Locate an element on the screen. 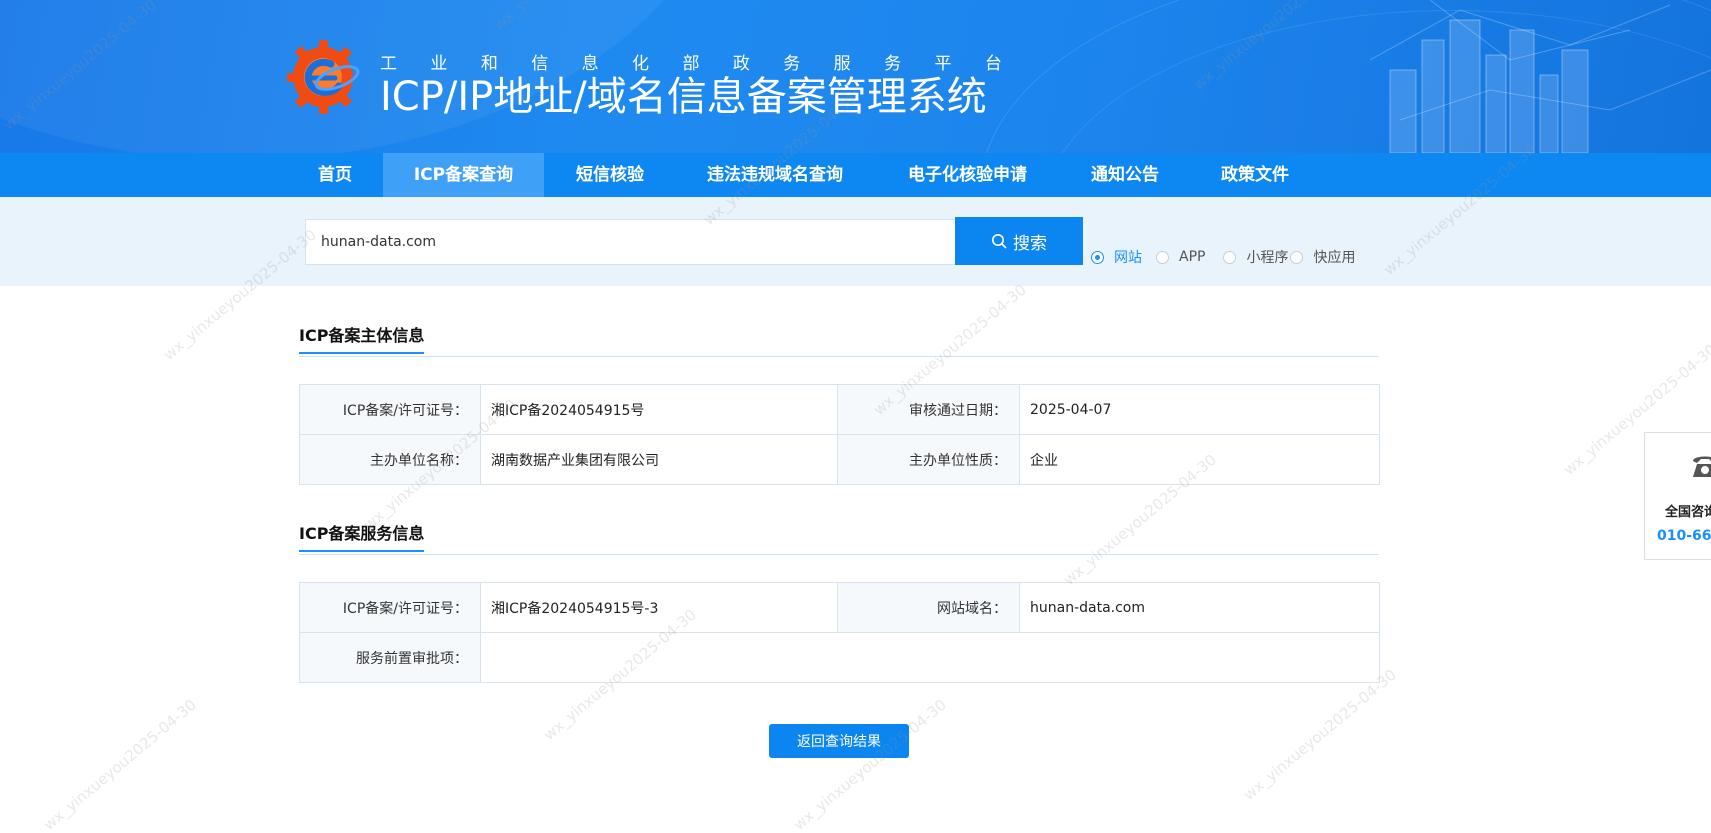 This screenshot has width=1711, height=833. field-label: 审核通过日期： is located at coordinates (928, 409).